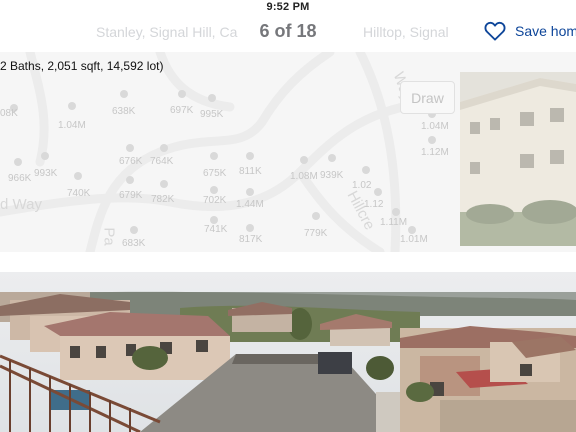 The image size is (576, 432). I want to click on status-time: 9:52 PM, so click(288, 7).